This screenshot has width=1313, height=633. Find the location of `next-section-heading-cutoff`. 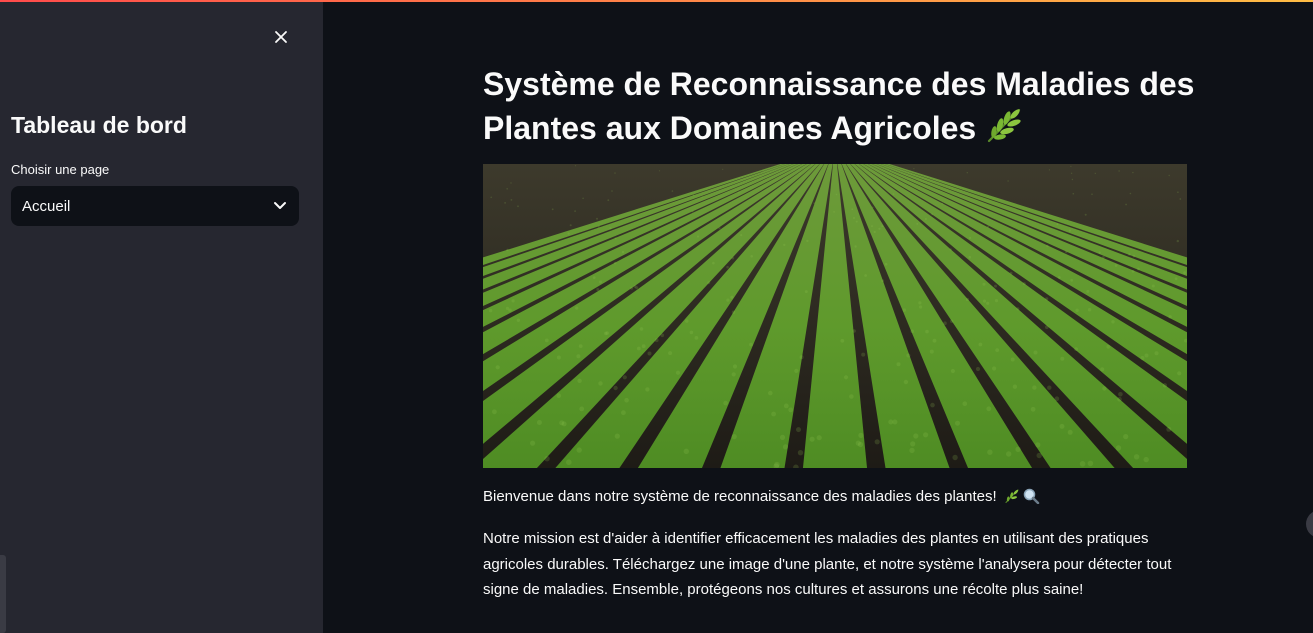

next-section-heading-cutoff is located at coordinates (833, 627).